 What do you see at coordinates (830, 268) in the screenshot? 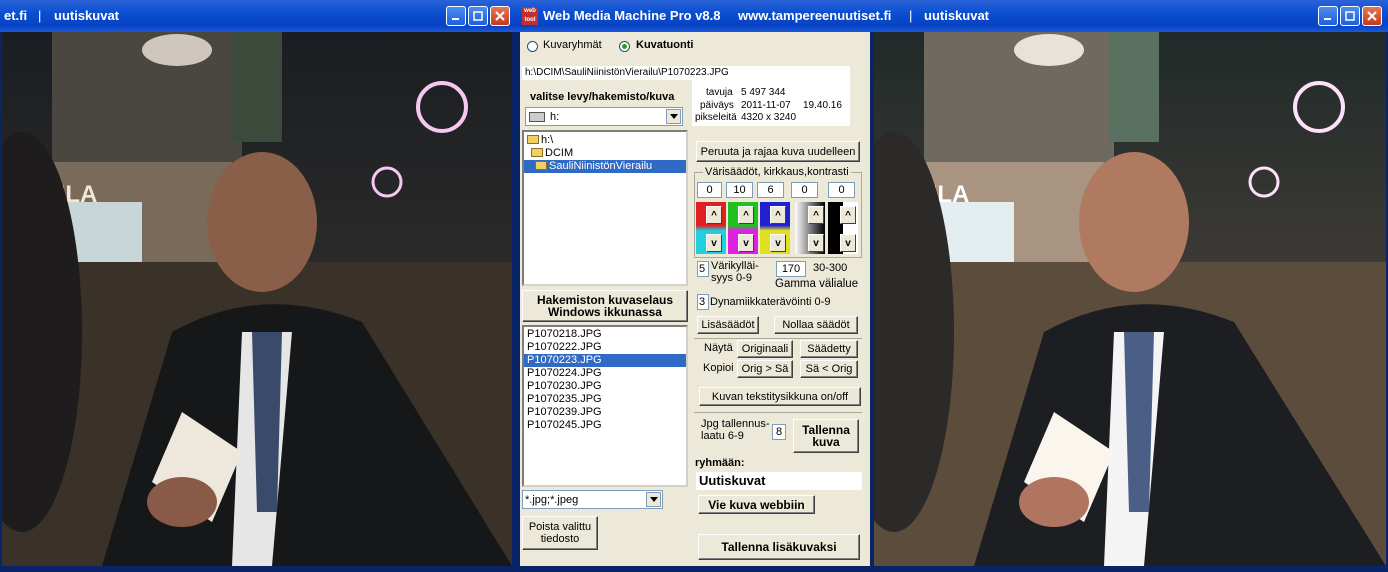
I see `gamma-range: 30-300` at bounding box center [830, 268].